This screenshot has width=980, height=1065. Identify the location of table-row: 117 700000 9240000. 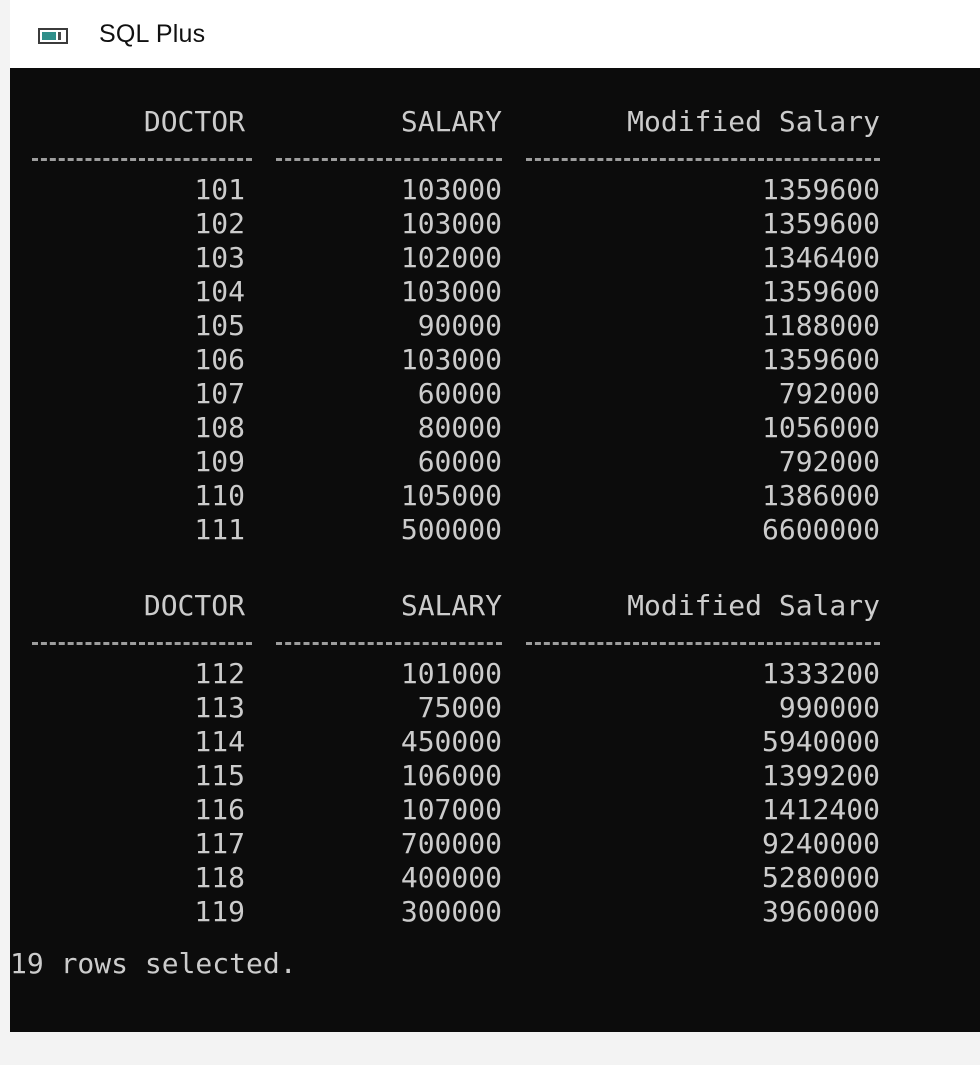
(495, 844).